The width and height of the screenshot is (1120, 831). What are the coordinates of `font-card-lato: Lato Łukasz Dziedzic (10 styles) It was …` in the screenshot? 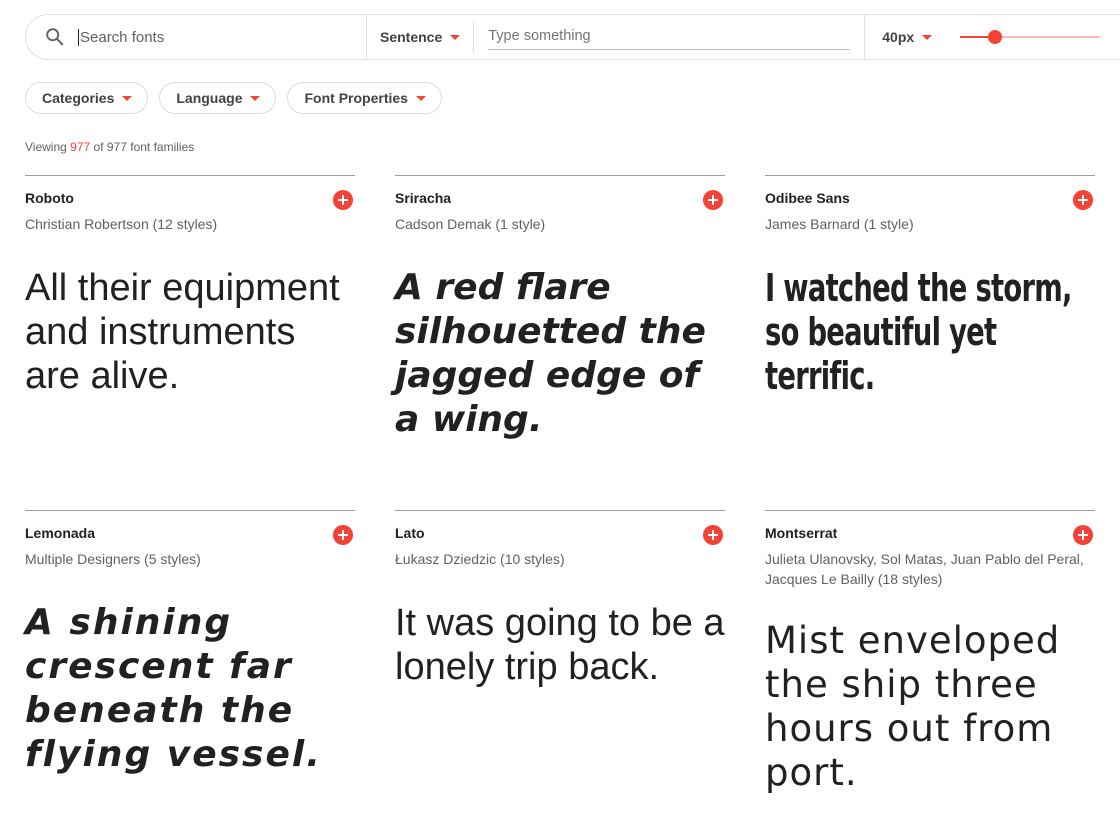 It's located at (560, 665).